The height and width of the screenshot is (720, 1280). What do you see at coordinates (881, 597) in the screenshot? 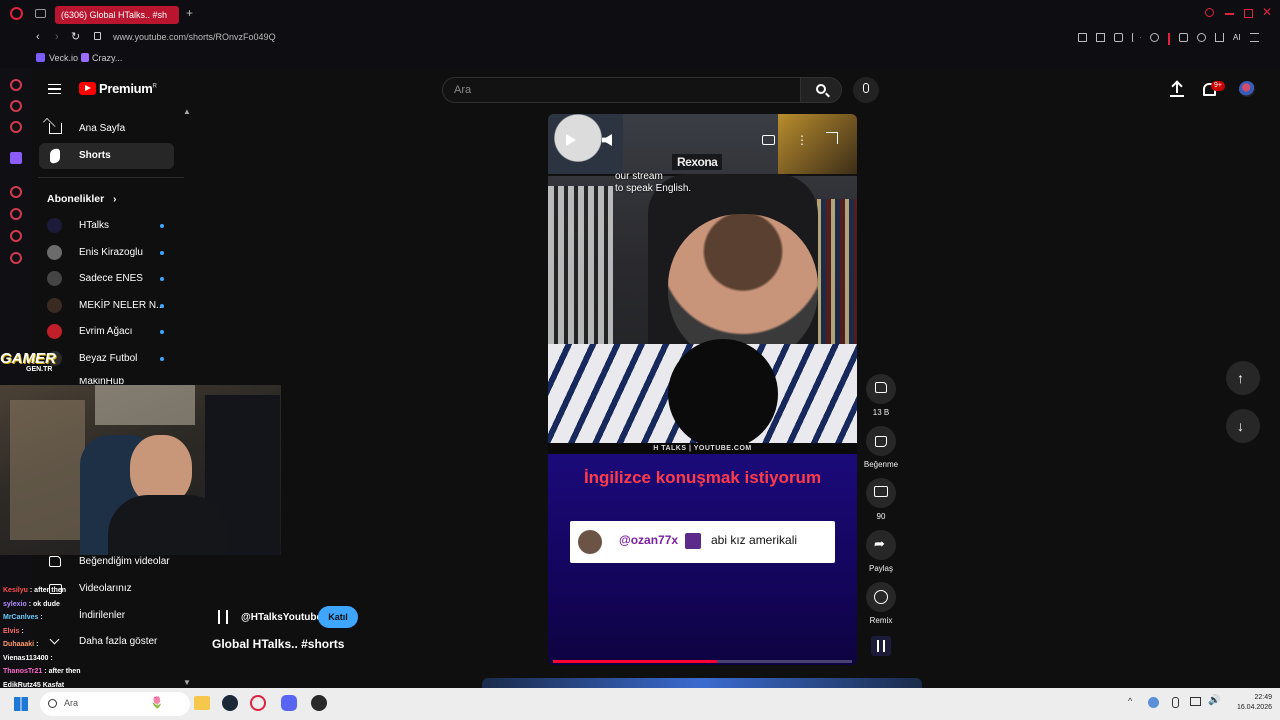
I see `remix-button` at bounding box center [881, 597].